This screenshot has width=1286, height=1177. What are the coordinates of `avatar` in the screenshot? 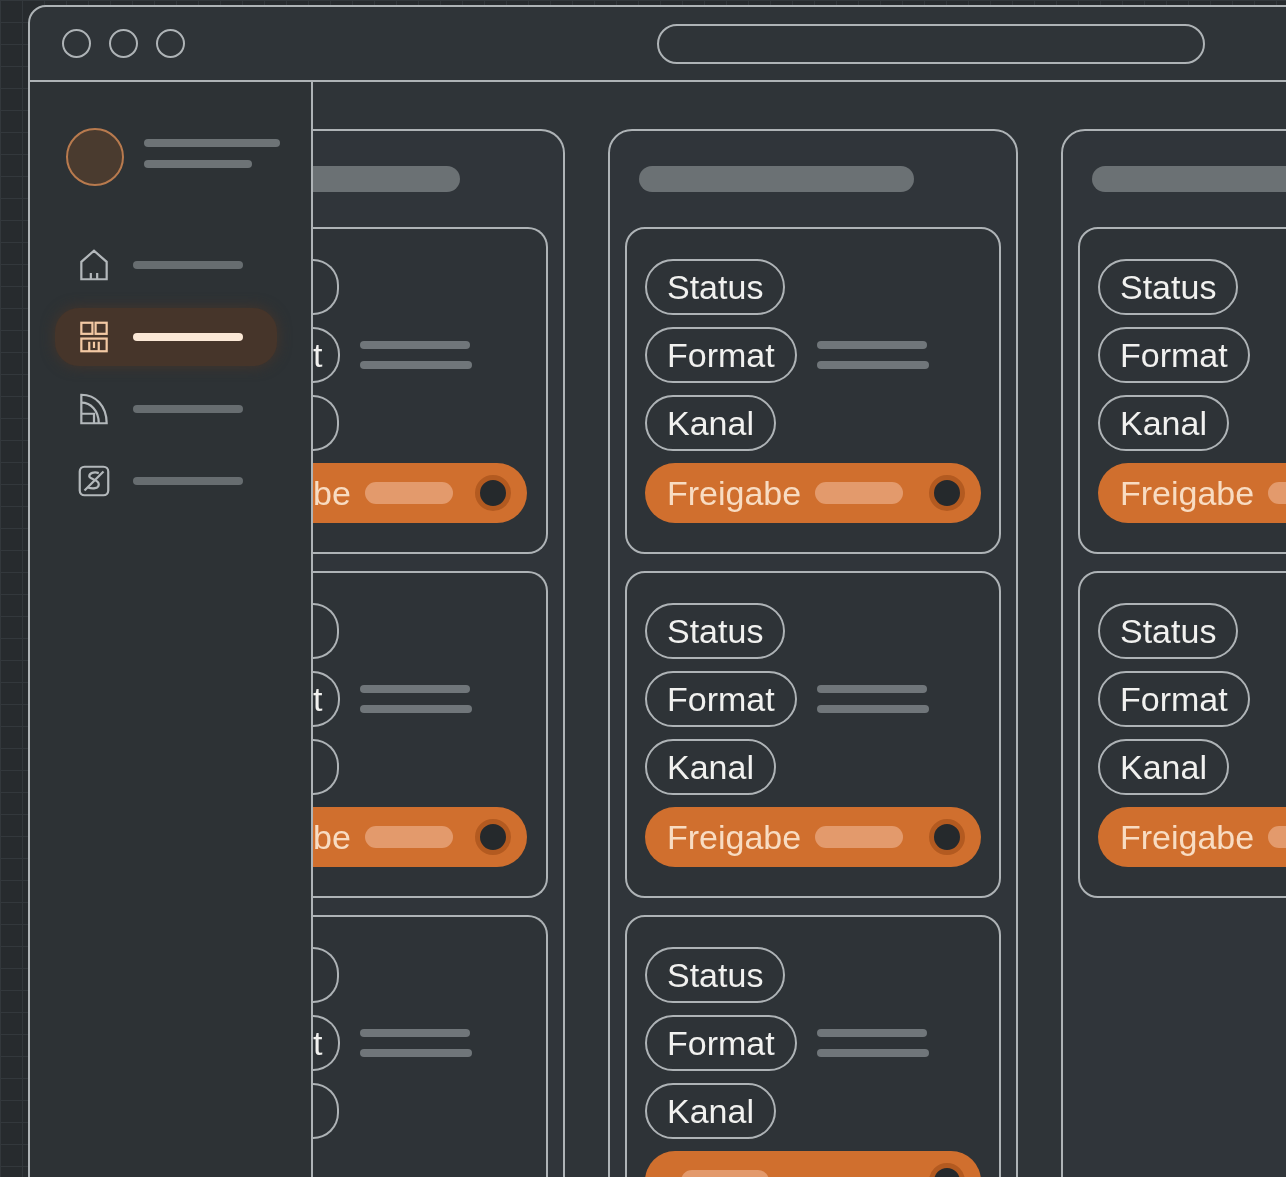 It's located at (95, 157).